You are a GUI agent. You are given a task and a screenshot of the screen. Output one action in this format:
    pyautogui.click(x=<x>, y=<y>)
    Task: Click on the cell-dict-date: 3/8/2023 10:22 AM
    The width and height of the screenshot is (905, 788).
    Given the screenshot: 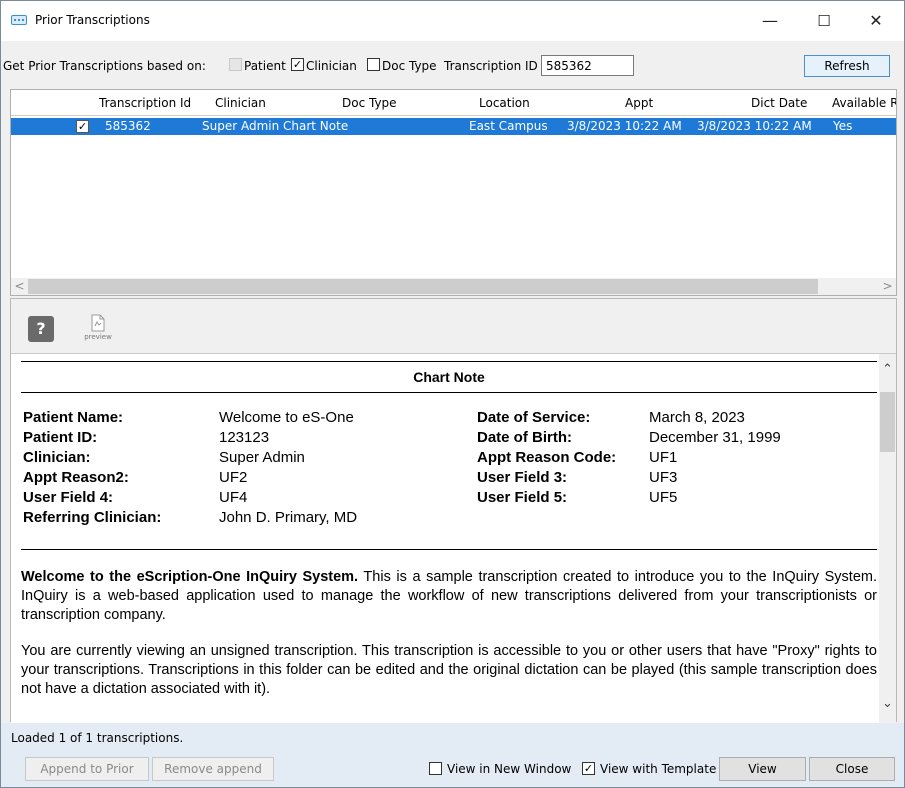 What is the action you would take?
    pyautogui.click(x=754, y=126)
    